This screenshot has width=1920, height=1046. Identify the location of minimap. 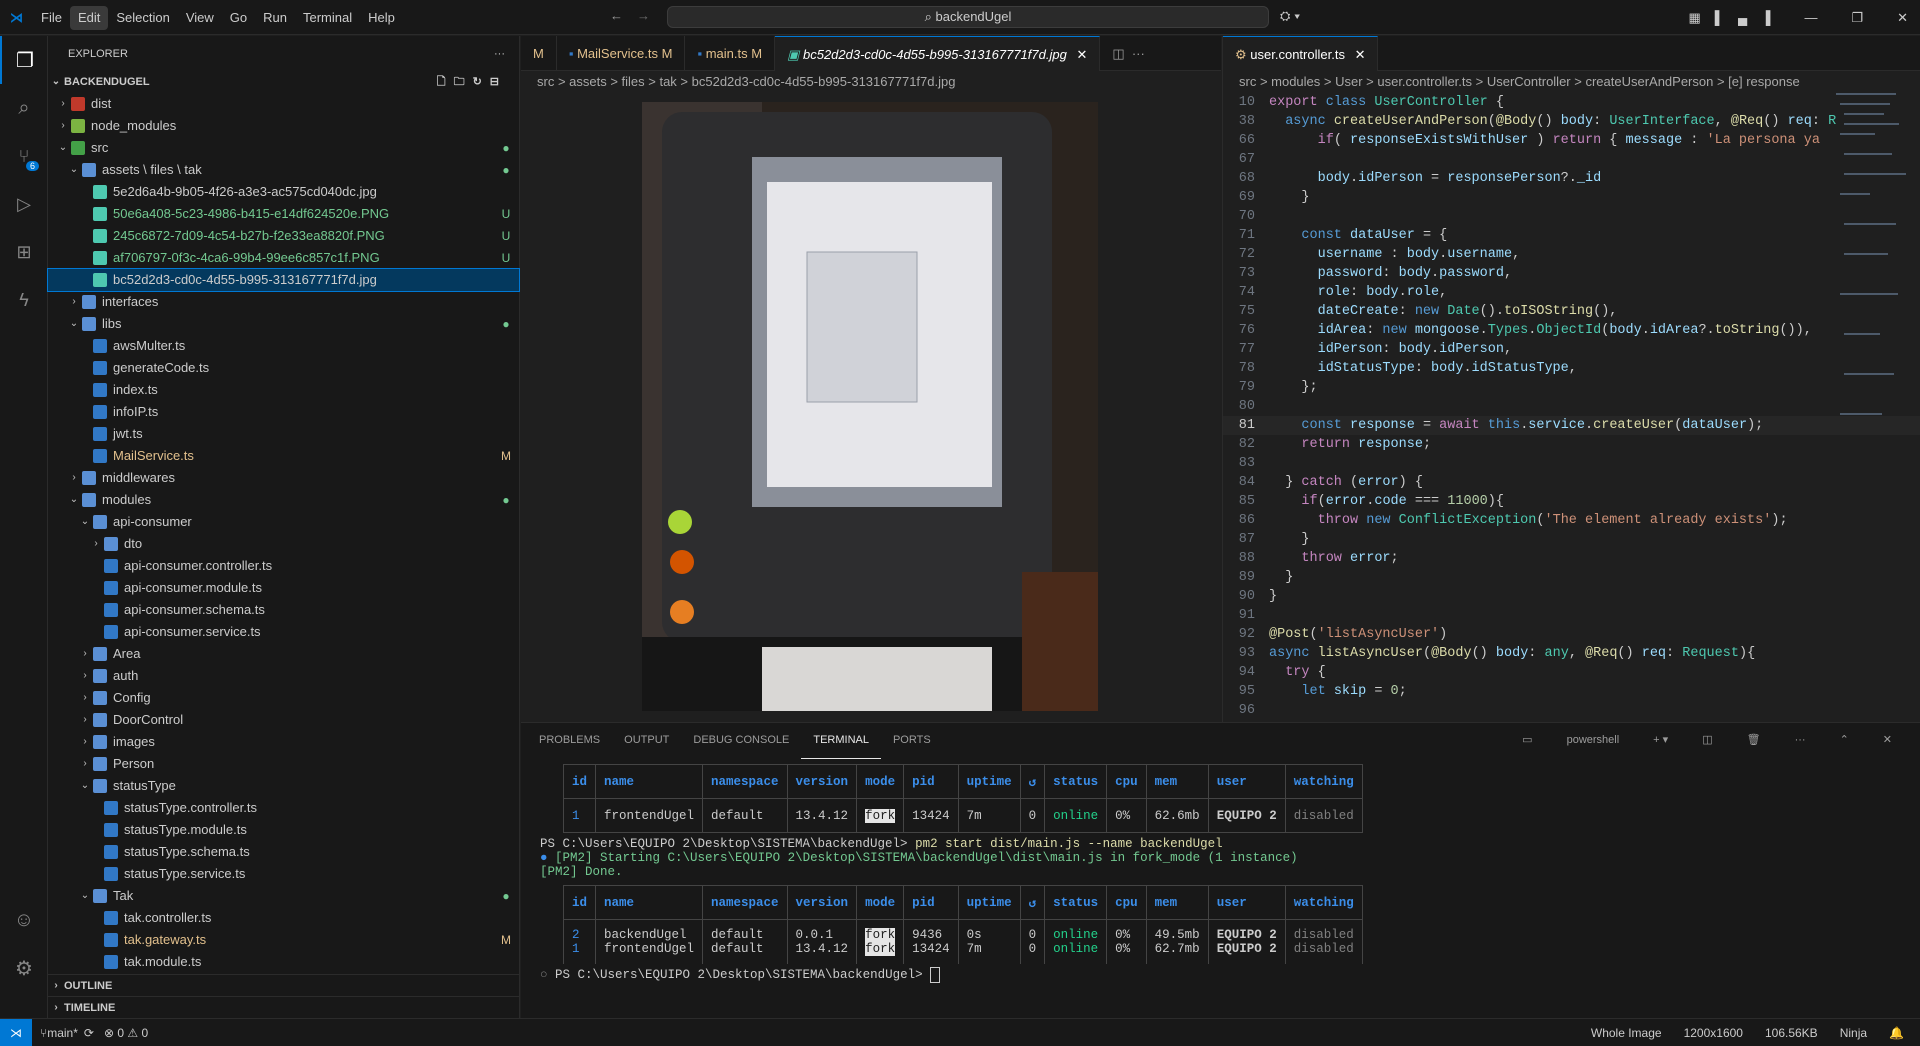
(1871, 293).